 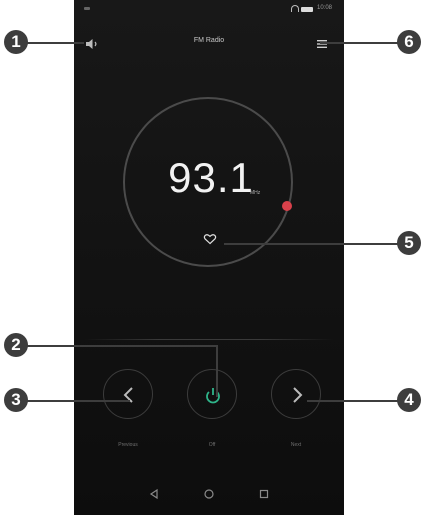 What do you see at coordinates (325, 8) in the screenshot?
I see `status-time: 10:08` at bounding box center [325, 8].